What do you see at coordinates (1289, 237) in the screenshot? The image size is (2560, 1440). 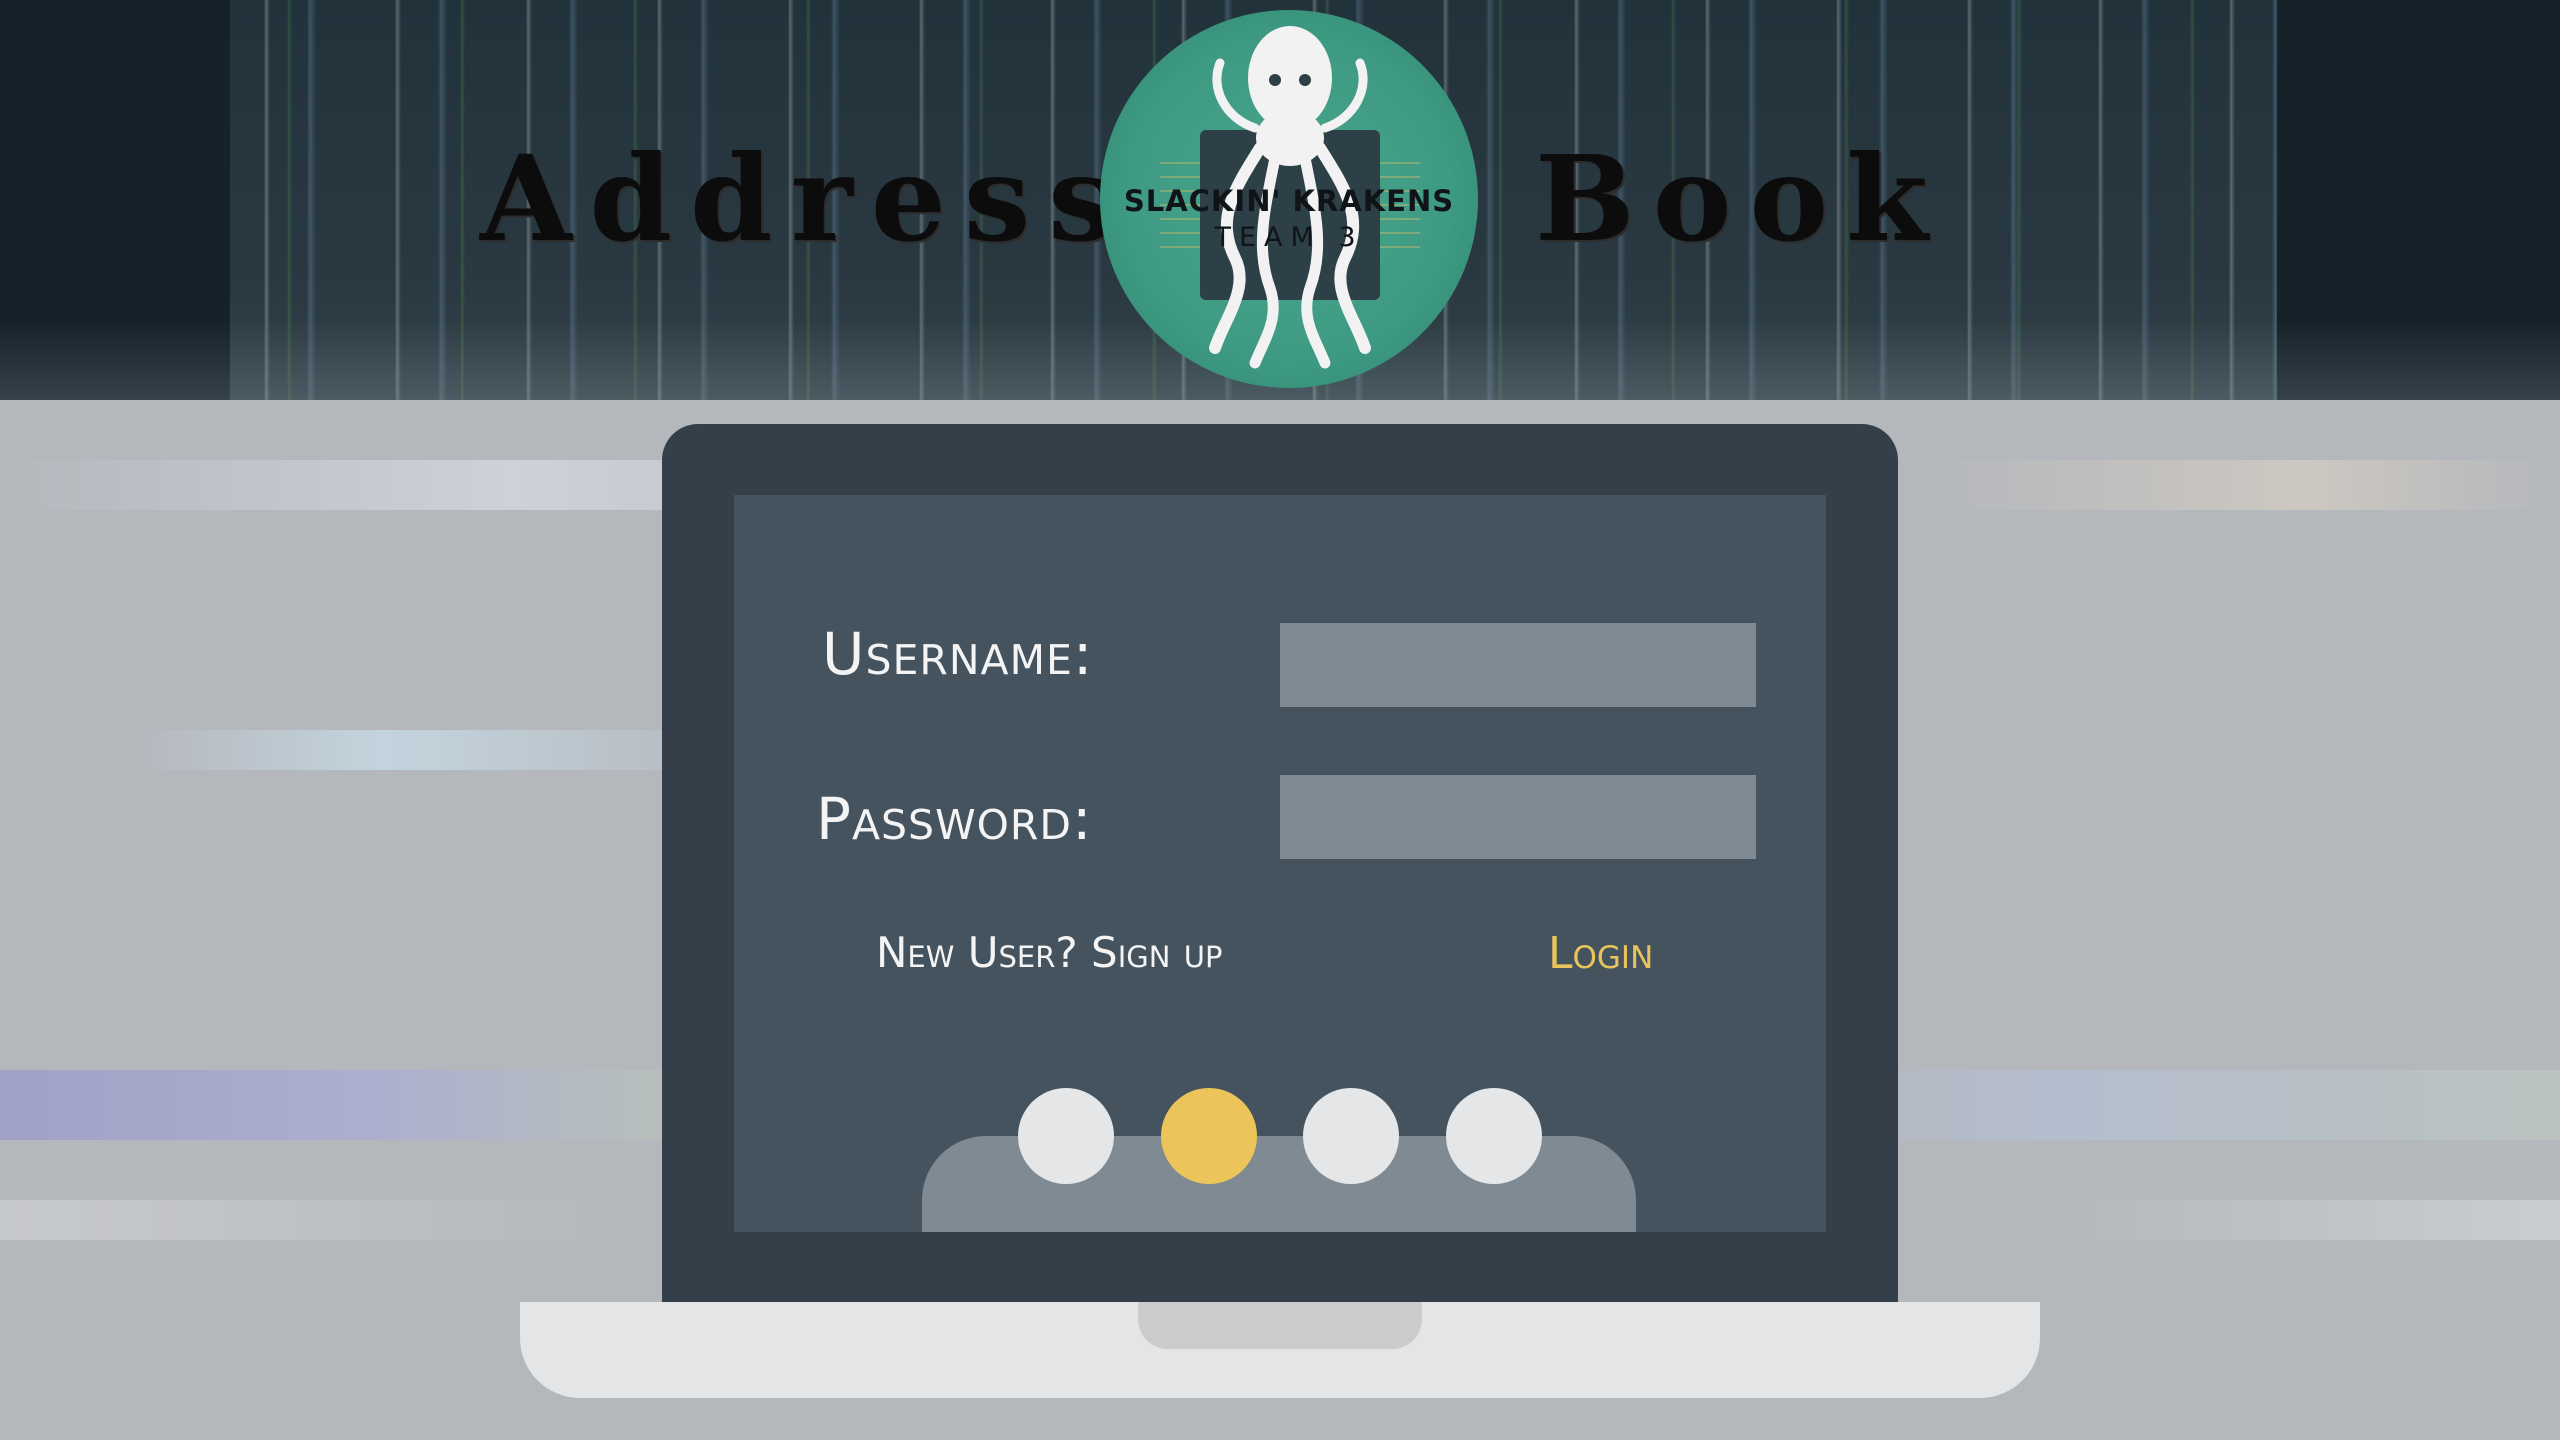 I see `logo-subtitle: TEAM 3` at bounding box center [1289, 237].